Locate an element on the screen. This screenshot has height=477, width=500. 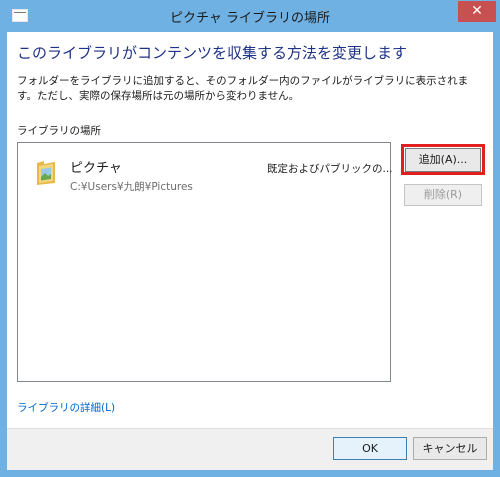
pictures-folder-icon is located at coordinates (46, 173).